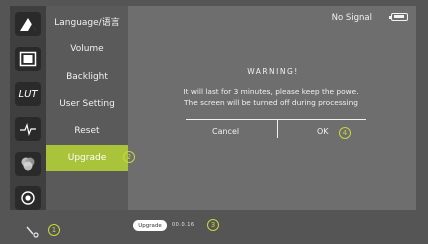  What do you see at coordinates (28, 164) in the screenshot?
I see `color-circles-icon` at bounding box center [28, 164].